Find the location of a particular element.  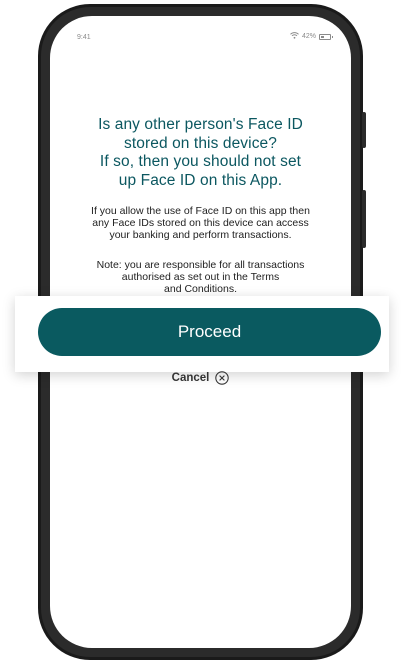

headline-line: up Face ID on this App. is located at coordinates (200, 180).